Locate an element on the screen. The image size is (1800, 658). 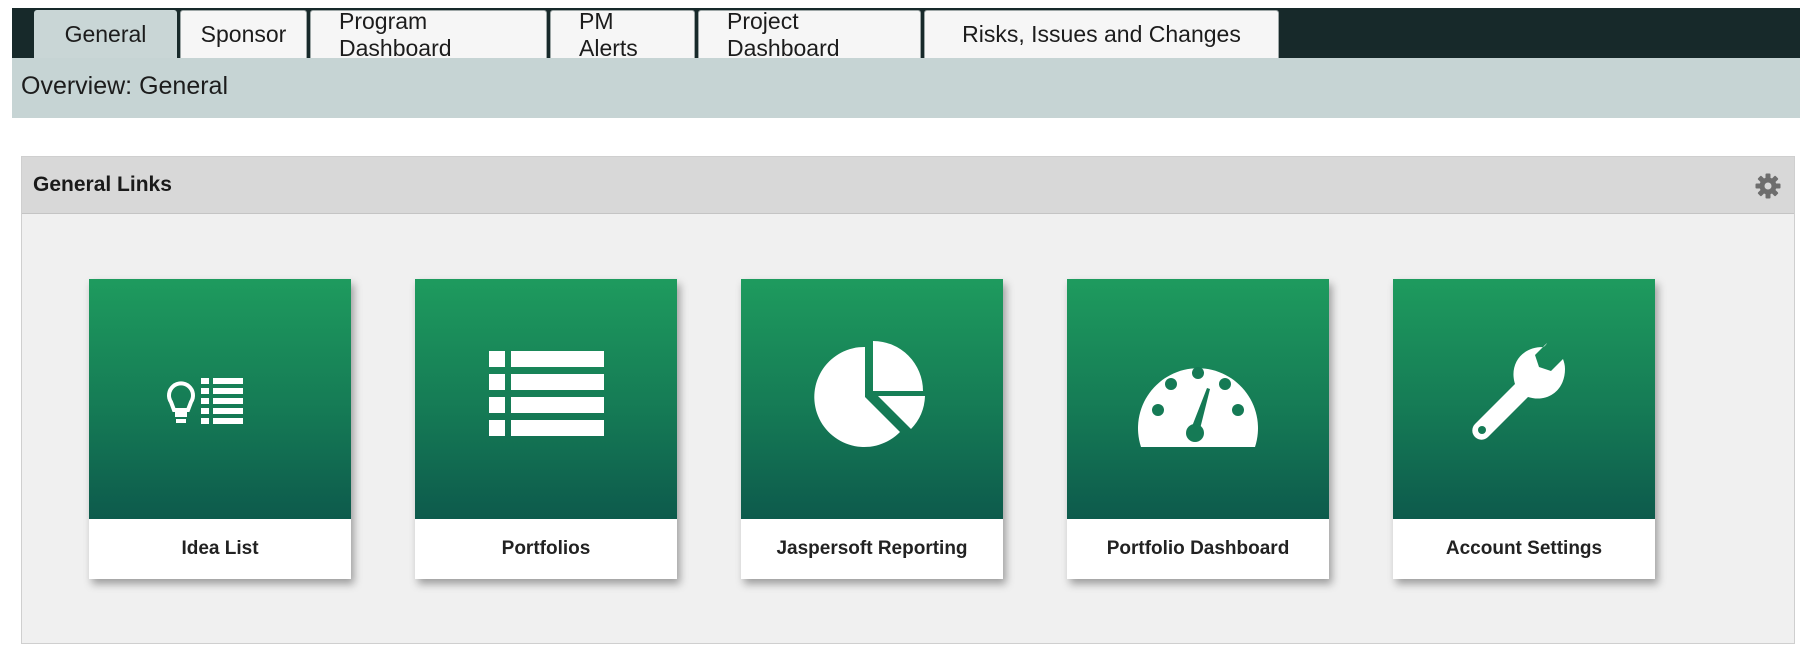
list-icon is located at coordinates (546, 393).